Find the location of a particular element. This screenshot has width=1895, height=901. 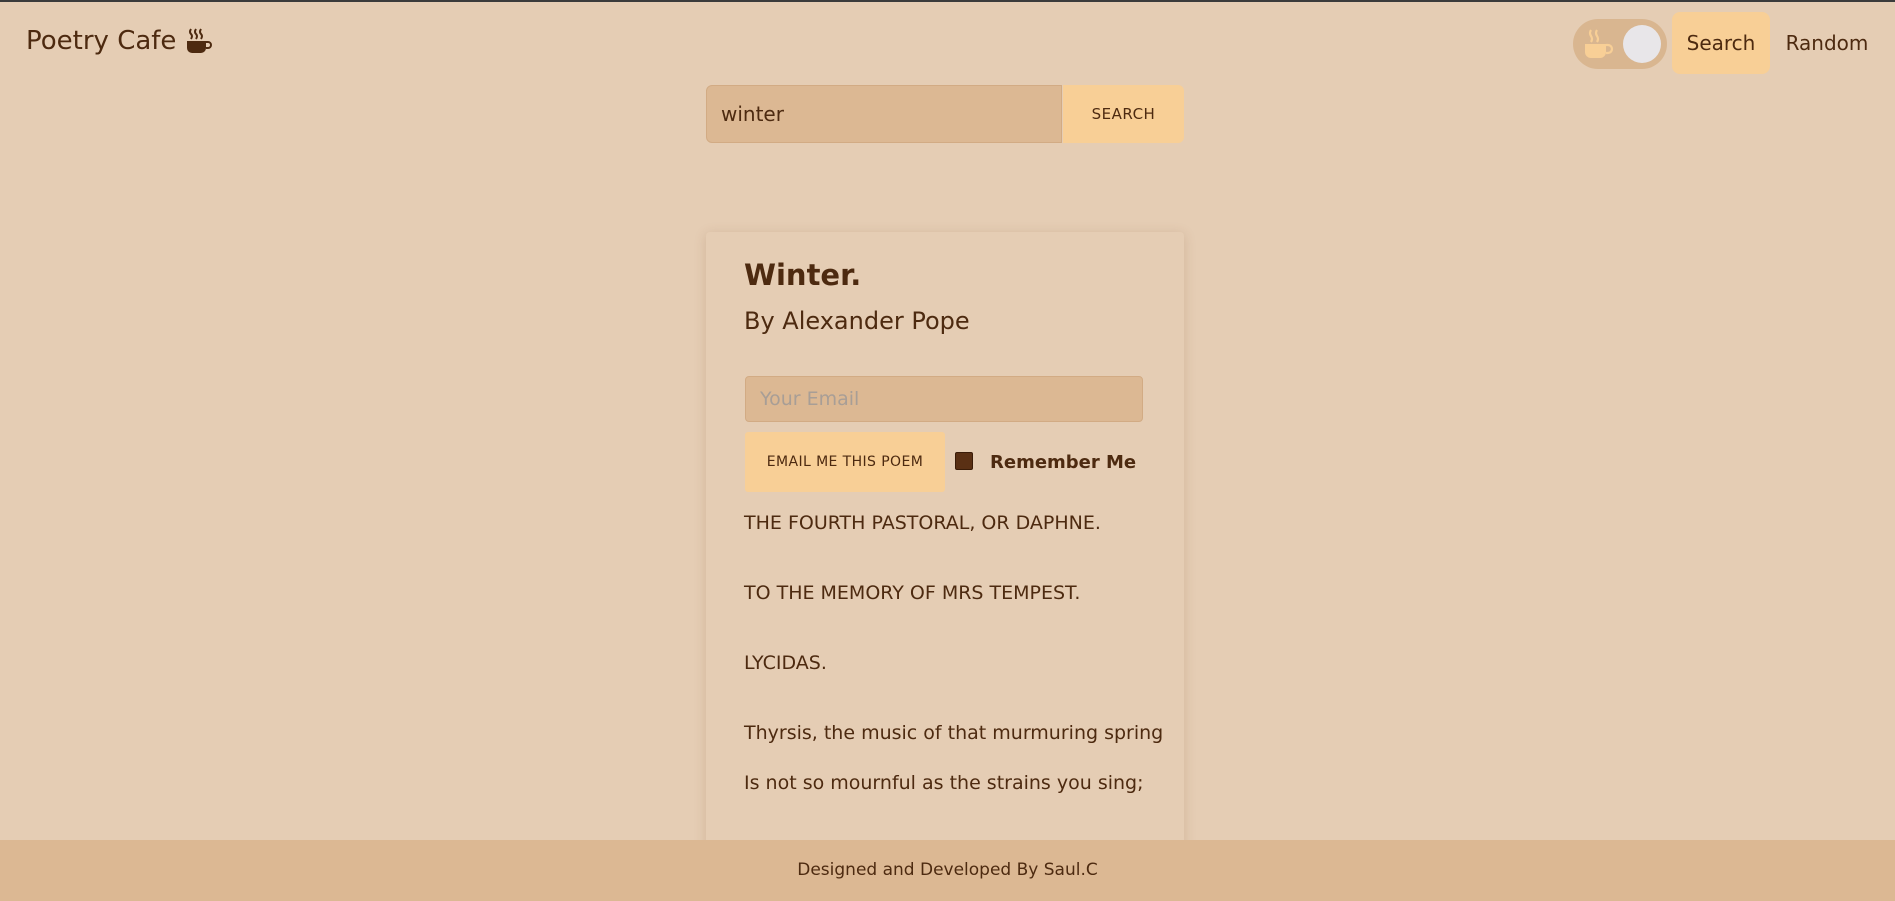

brand-title: Poetry Cafe is located at coordinates (101, 41).